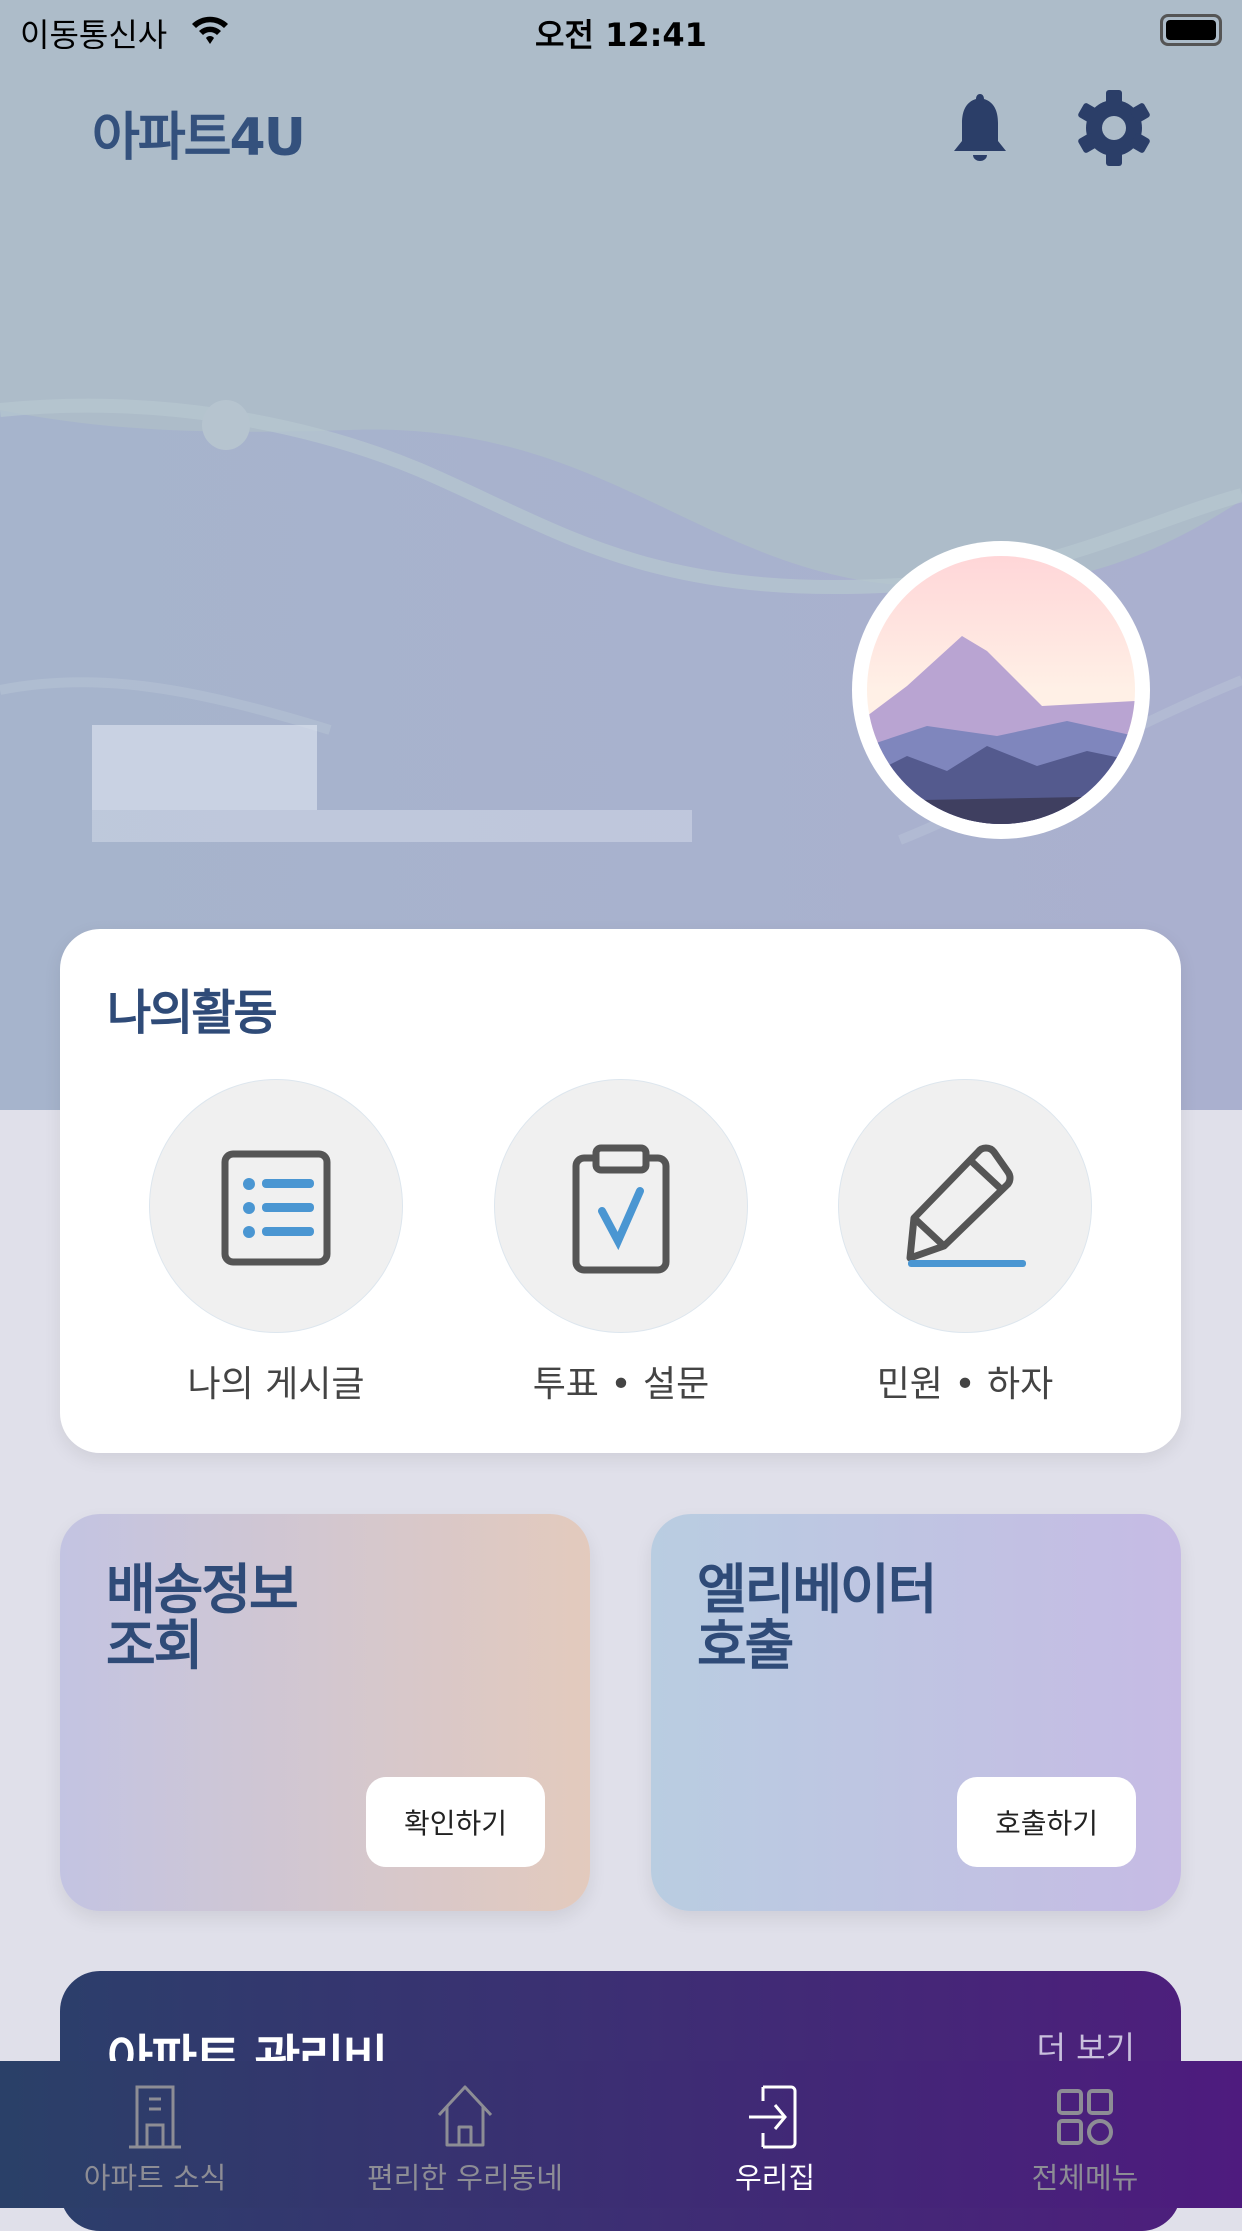 This screenshot has height=2231, width=1242. What do you see at coordinates (276, 1208) in the screenshot?
I see `list-icon` at bounding box center [276, 1208].